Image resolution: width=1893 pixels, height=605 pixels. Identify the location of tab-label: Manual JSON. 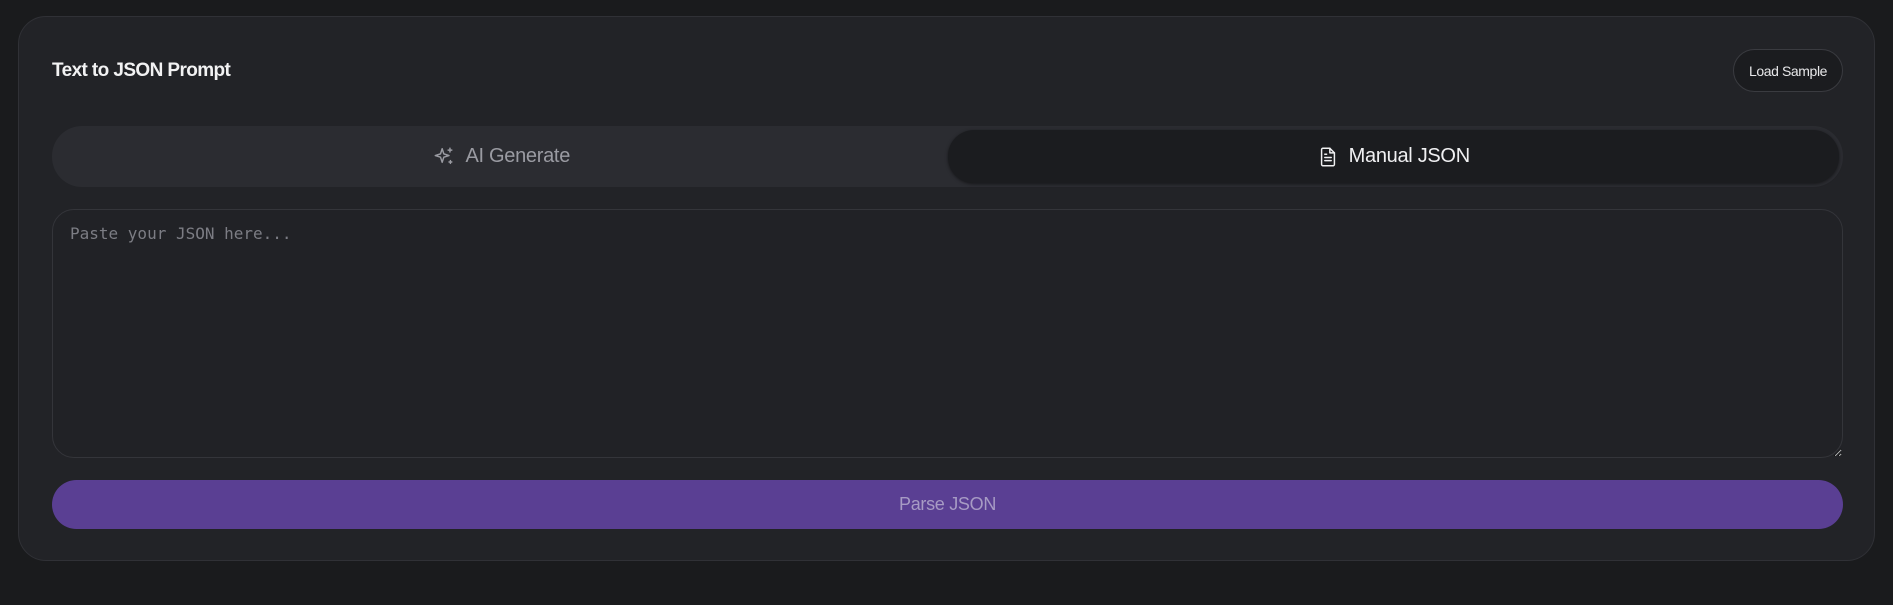
(1409, 156).